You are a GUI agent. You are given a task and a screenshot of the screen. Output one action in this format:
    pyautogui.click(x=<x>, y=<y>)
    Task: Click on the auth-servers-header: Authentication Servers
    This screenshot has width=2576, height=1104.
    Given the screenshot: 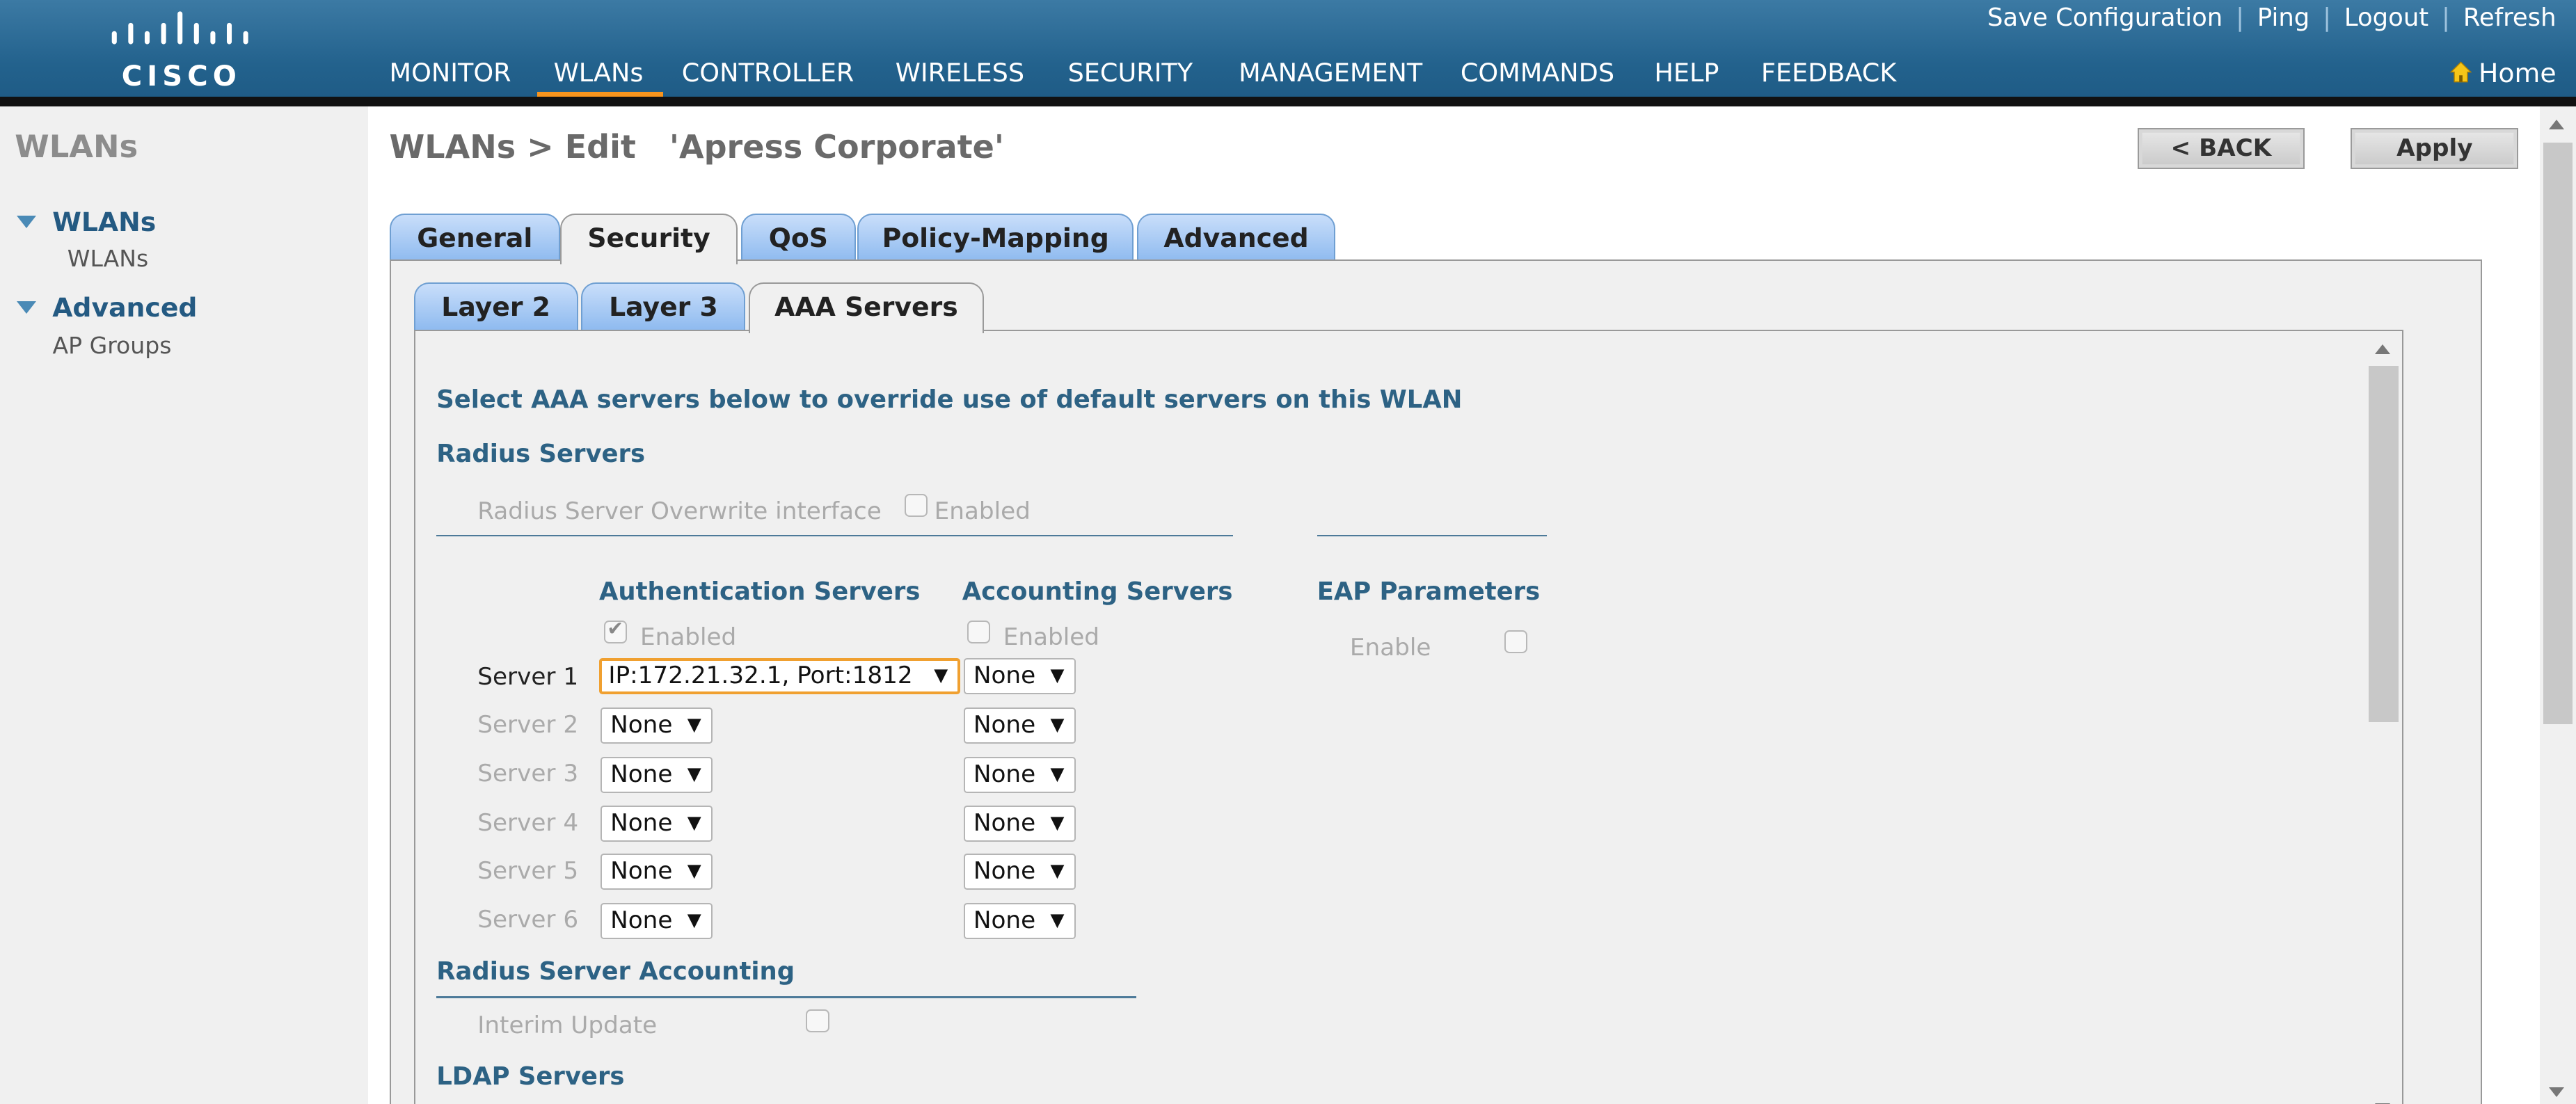 What is the action you would take?
    pyautogui.click(x=759, y=592)
    